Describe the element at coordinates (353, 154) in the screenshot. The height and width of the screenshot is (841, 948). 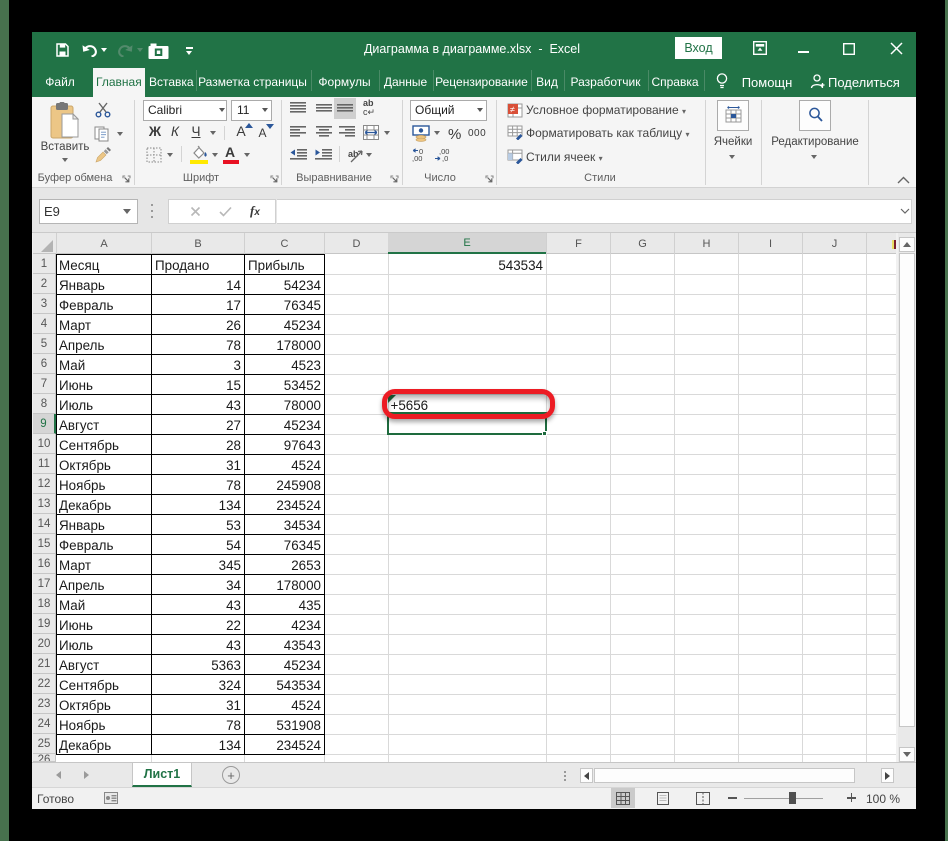
I see `svg-text: ab` at that location.